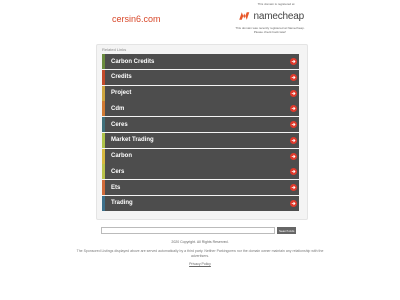  I want to click on related-link-item: Project, so click(200, 93).